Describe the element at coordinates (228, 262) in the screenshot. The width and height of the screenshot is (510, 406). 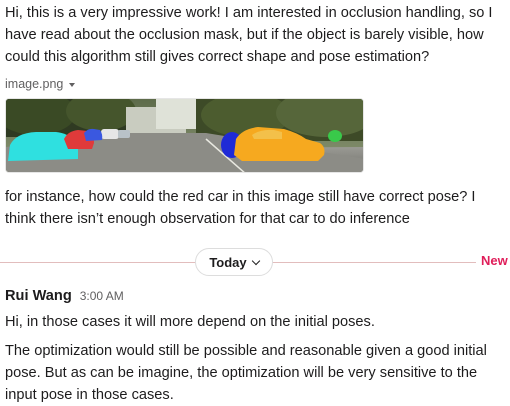
I see `day-label: Today` at that location.